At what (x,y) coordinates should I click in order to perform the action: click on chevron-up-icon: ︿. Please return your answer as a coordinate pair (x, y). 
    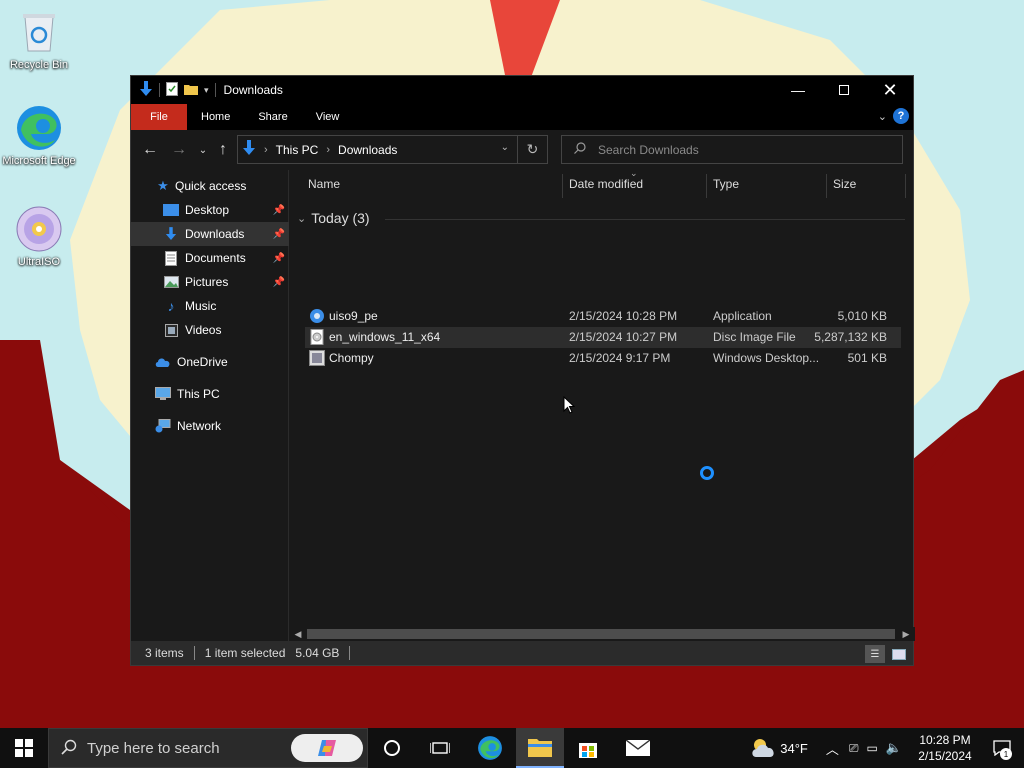
    Looking at the image, I should click on (832, 748).